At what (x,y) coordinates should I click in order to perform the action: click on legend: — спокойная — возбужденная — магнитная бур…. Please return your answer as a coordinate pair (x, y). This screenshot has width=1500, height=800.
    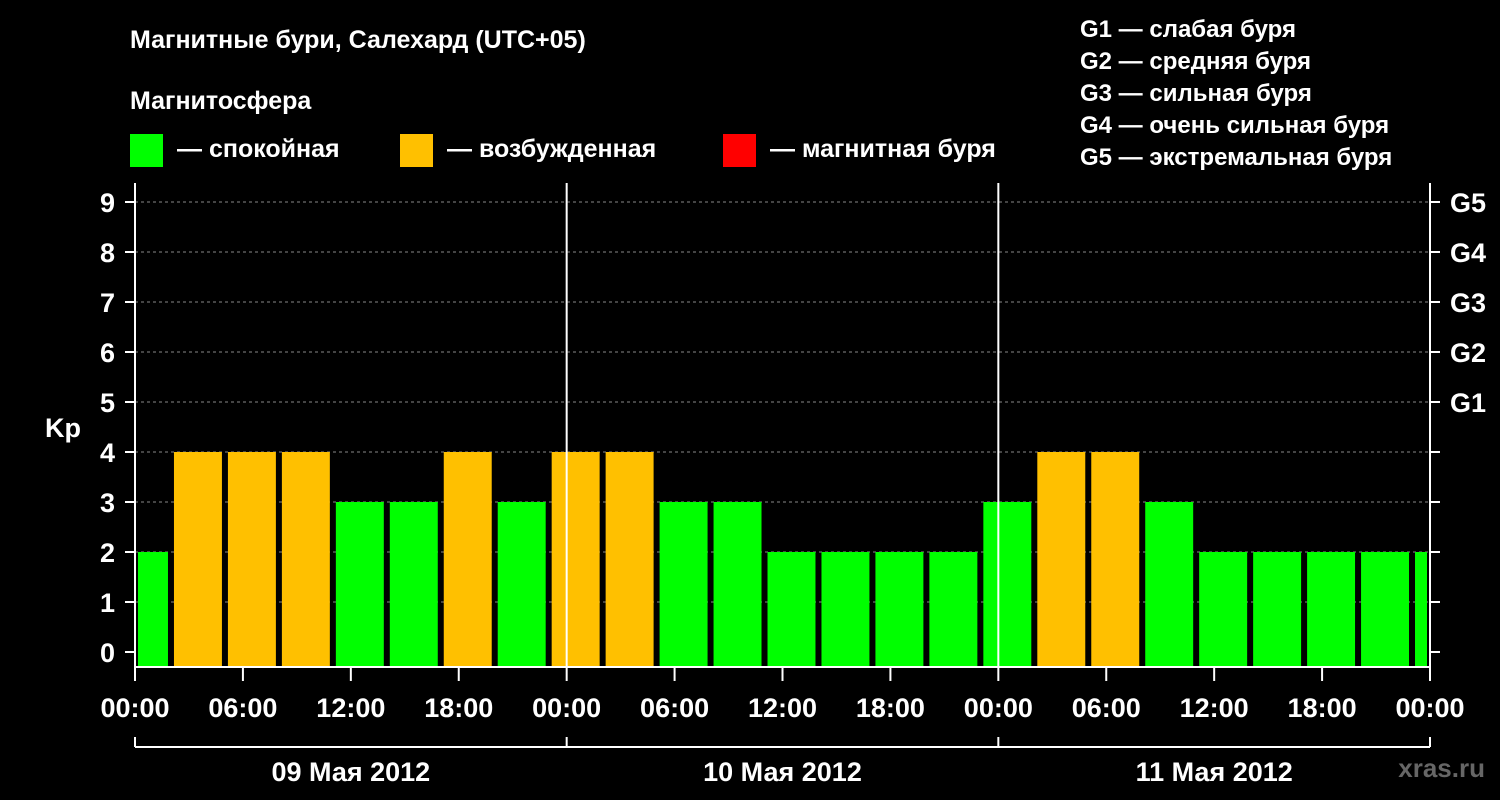
    Looking at the image, I should click on (563, 150).